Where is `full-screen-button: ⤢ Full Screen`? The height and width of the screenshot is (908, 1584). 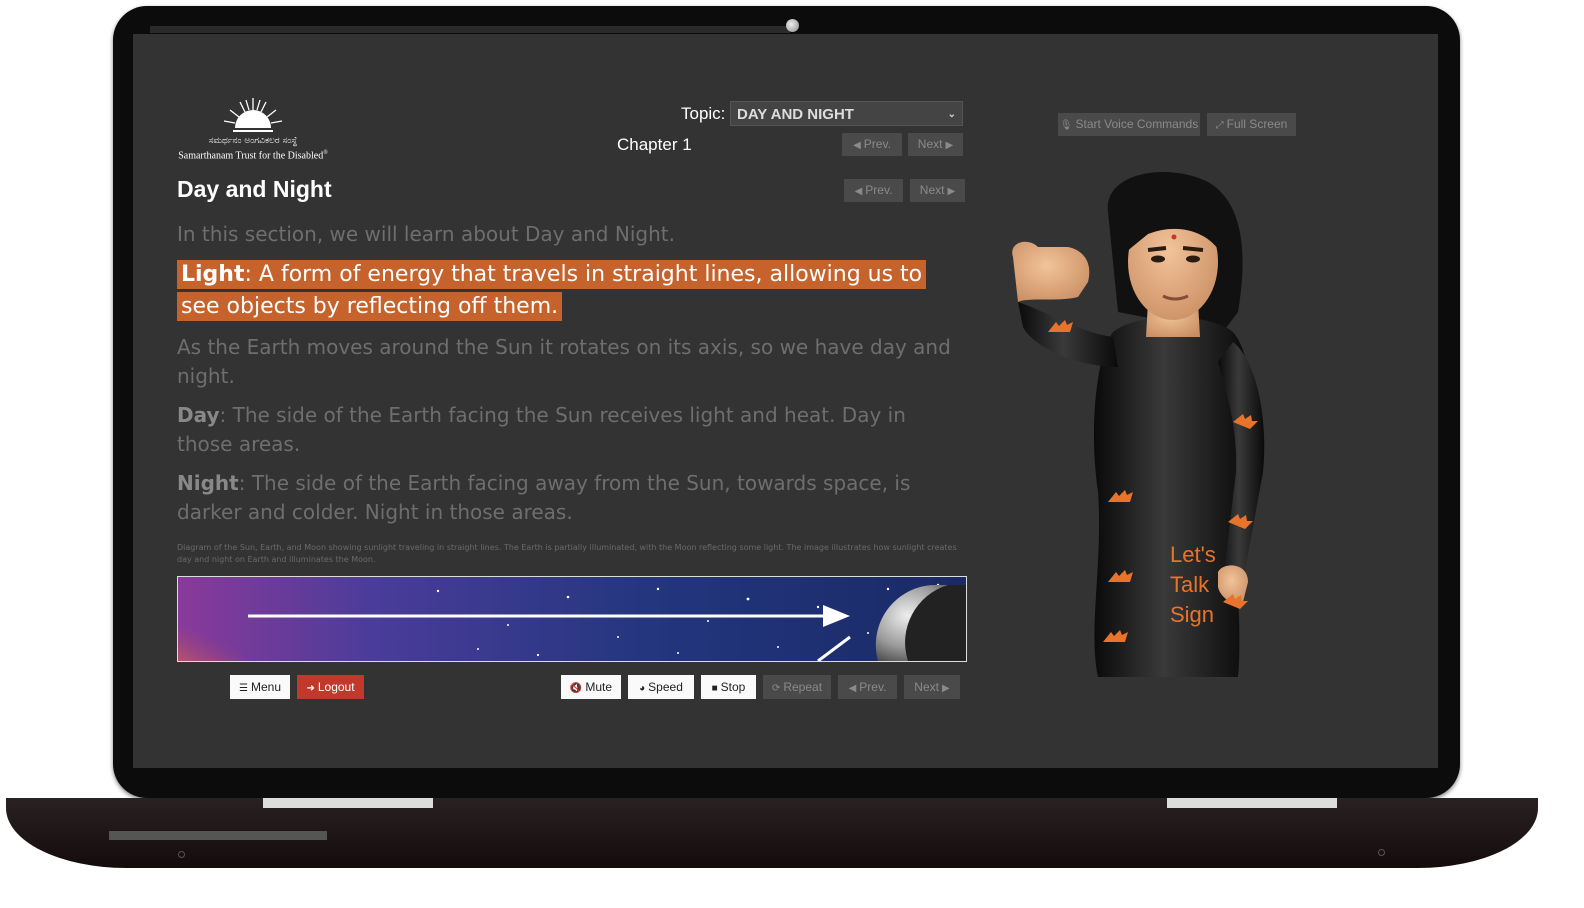
full-screen-button: ⤢ Full Screen is located at coordinates (1251, 124).